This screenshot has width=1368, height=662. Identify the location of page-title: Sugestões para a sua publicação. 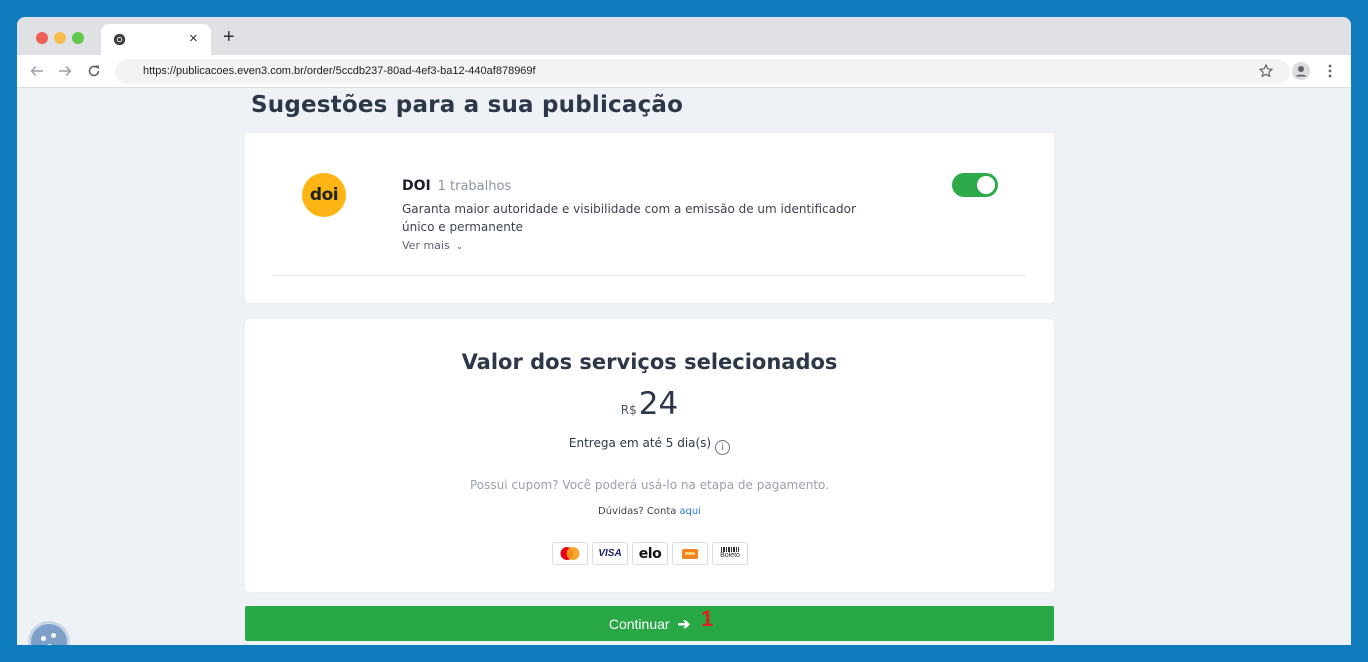
(467, 105).